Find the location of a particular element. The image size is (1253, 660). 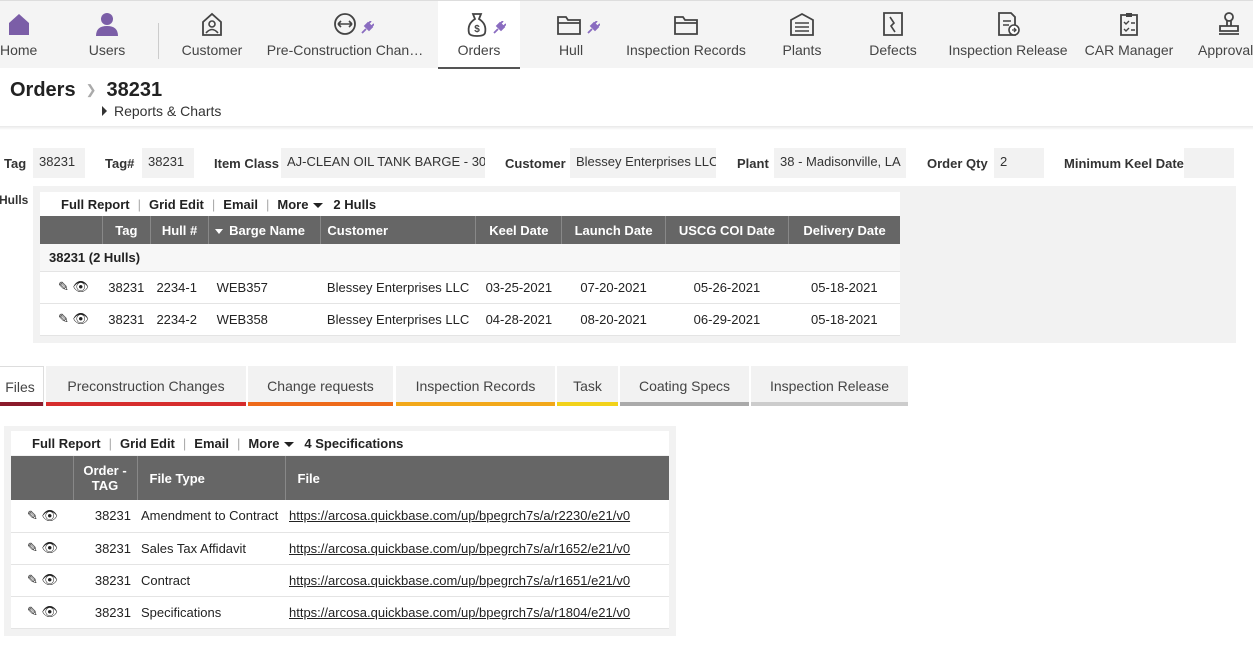

column-header-customer: Customer is located at coordinates (398, 230).